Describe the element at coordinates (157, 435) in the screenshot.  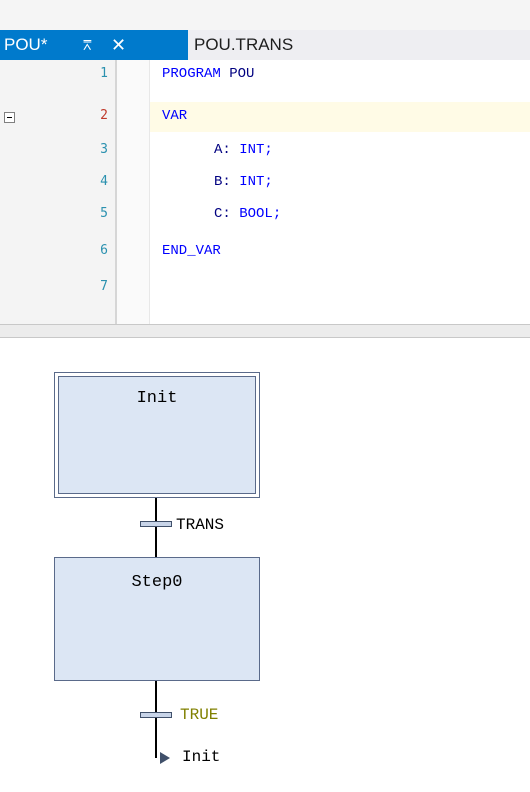
I see `step-init: Init` at that location.